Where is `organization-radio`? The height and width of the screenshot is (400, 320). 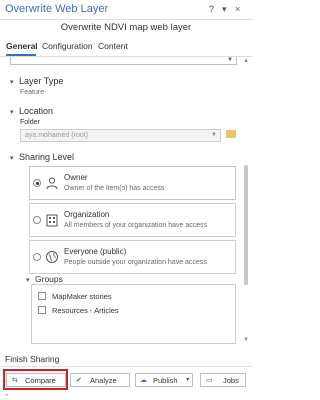 organization-radio is located at coordinates (37, 220).